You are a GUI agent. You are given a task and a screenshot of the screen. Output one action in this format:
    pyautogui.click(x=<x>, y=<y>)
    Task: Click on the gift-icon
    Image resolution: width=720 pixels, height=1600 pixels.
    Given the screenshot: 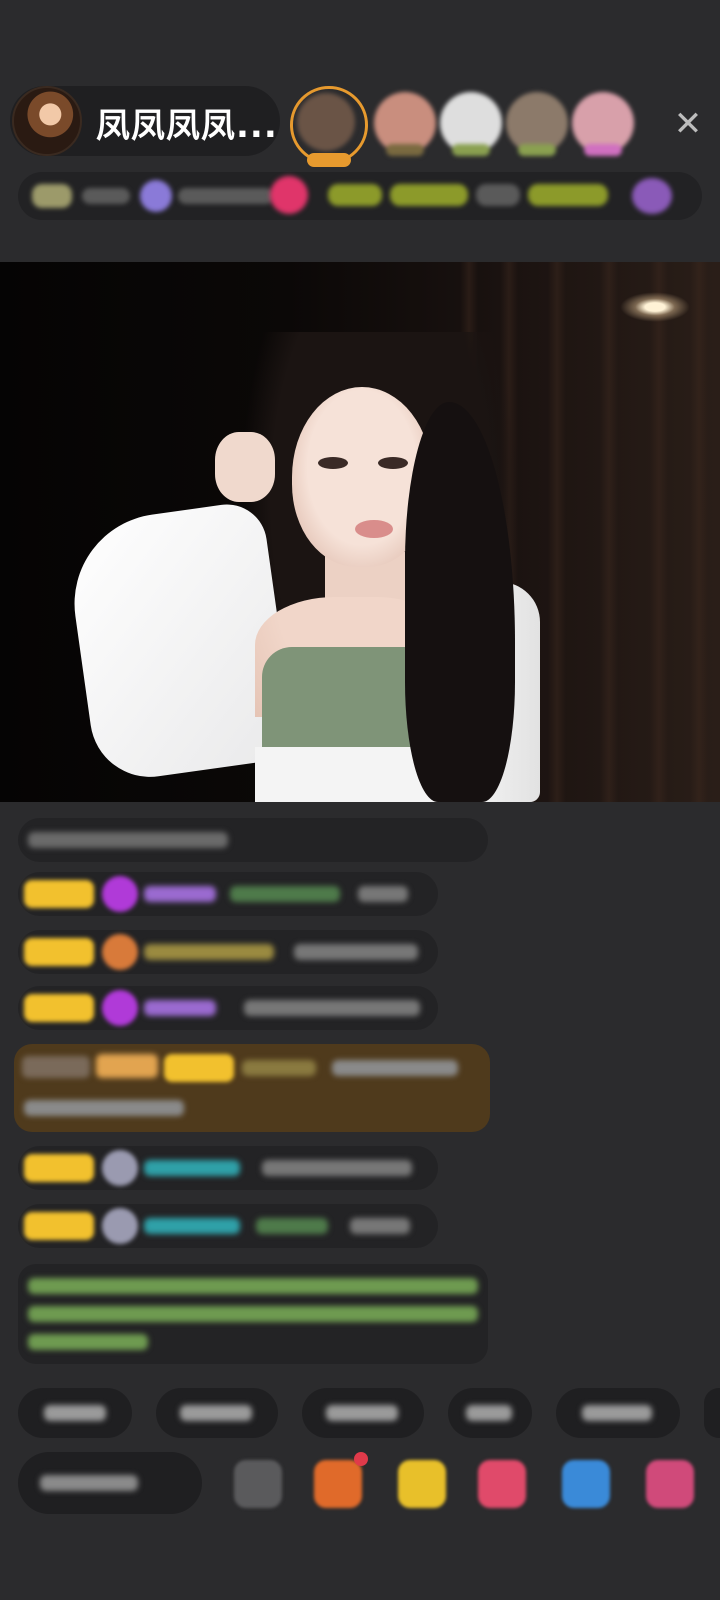 What is the action you would take?
    pyautogui.click(x=670, y=1484)
    